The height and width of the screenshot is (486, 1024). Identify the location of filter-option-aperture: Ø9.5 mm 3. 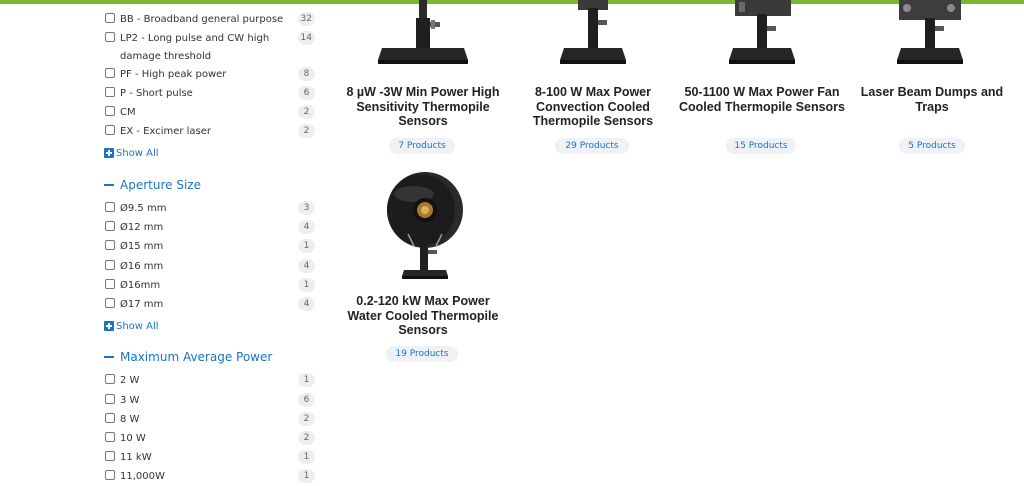
(210, 208).